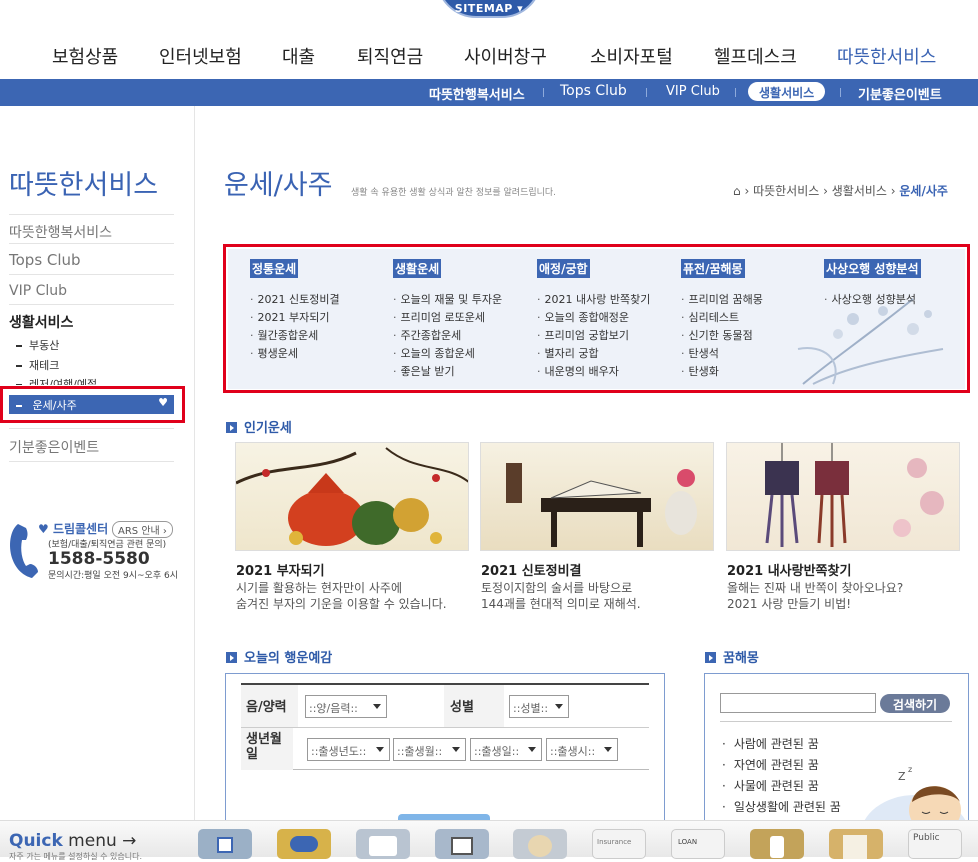 This screenshot has height=862, width=978. I want to click on ars-button: ARS 안내 ›, so click(142, 529).